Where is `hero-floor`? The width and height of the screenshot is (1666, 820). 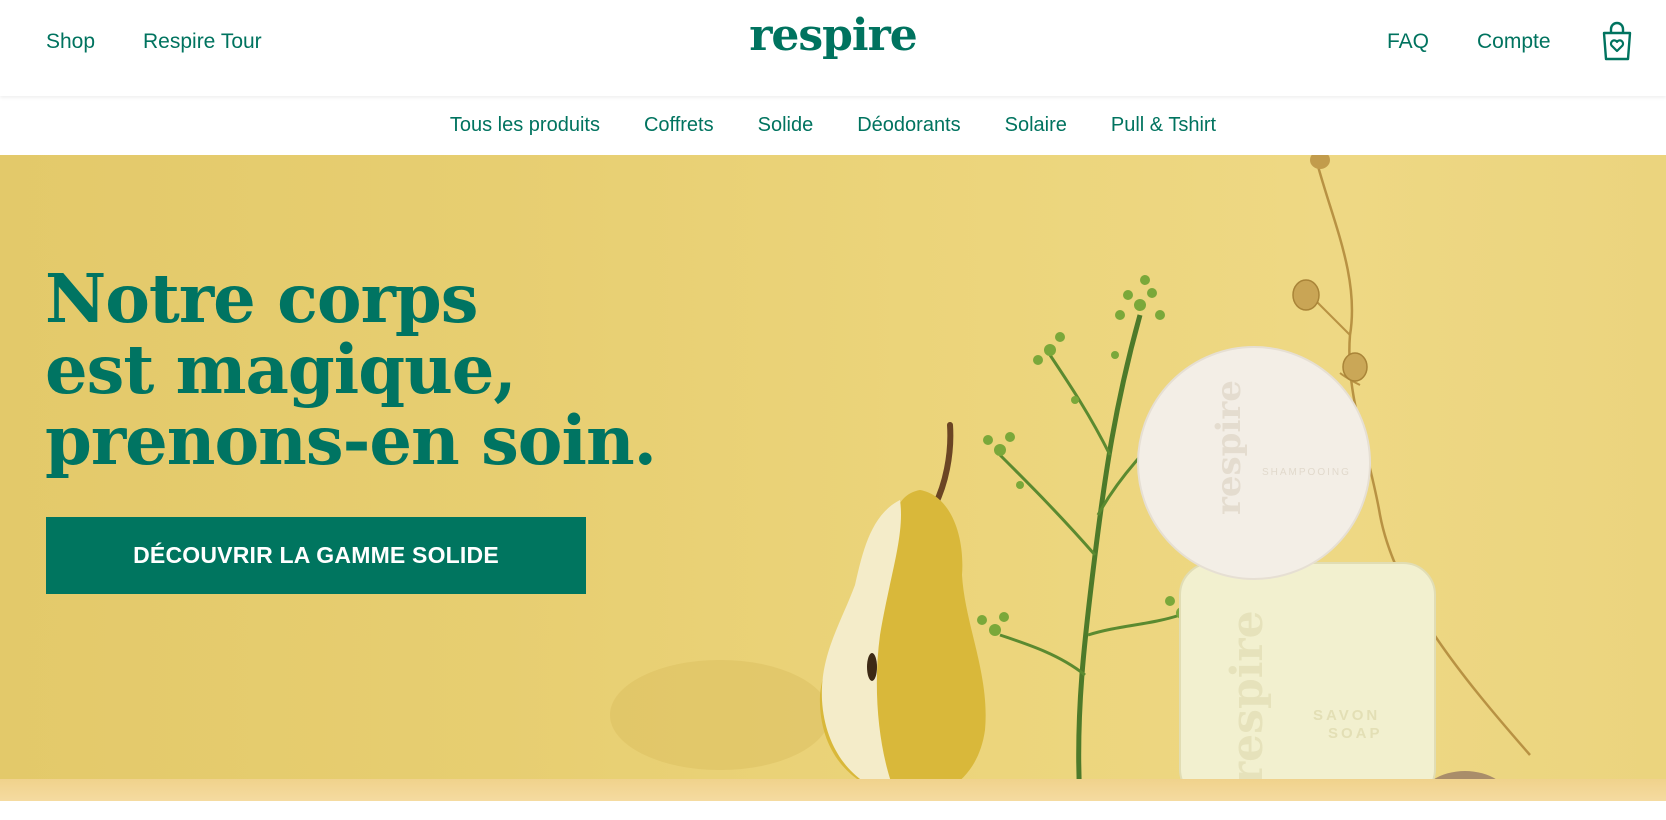
hero-floor is located at coordinates (833, 790).